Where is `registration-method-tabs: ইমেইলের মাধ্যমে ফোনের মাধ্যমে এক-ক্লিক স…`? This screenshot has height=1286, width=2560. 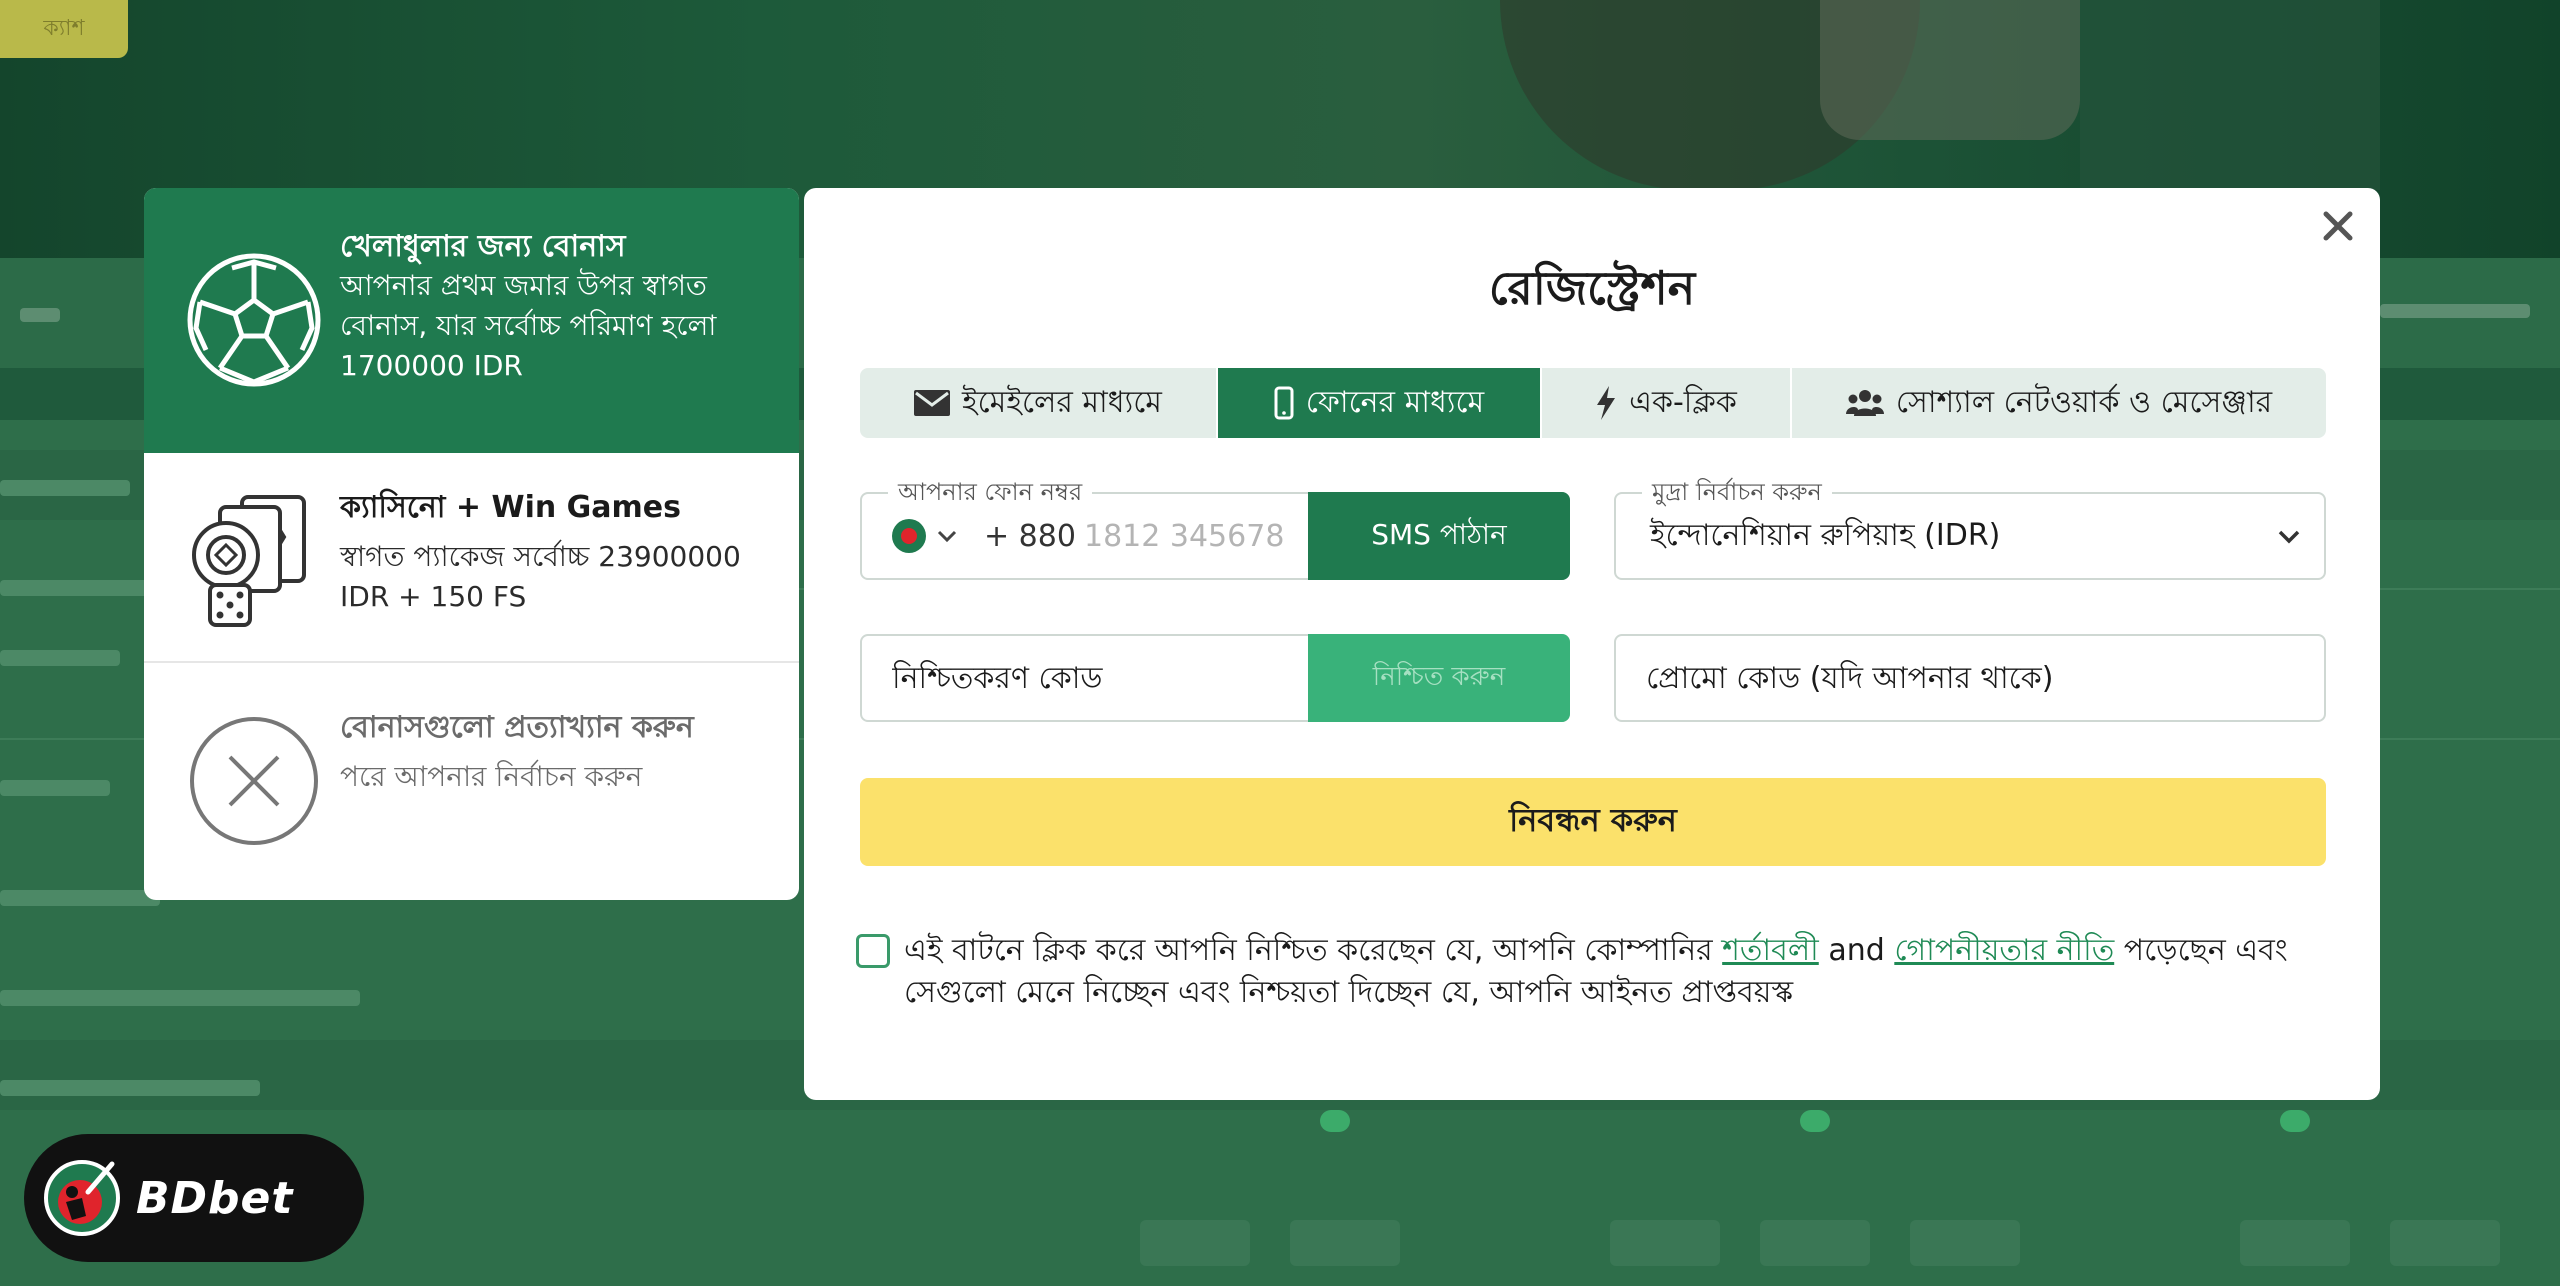 registration-method-tabs: ইমেইলের মাধ্যমে ফোনের মাধ্যমে এক-ক্লিক স… is located at coordinates (1593, 403).